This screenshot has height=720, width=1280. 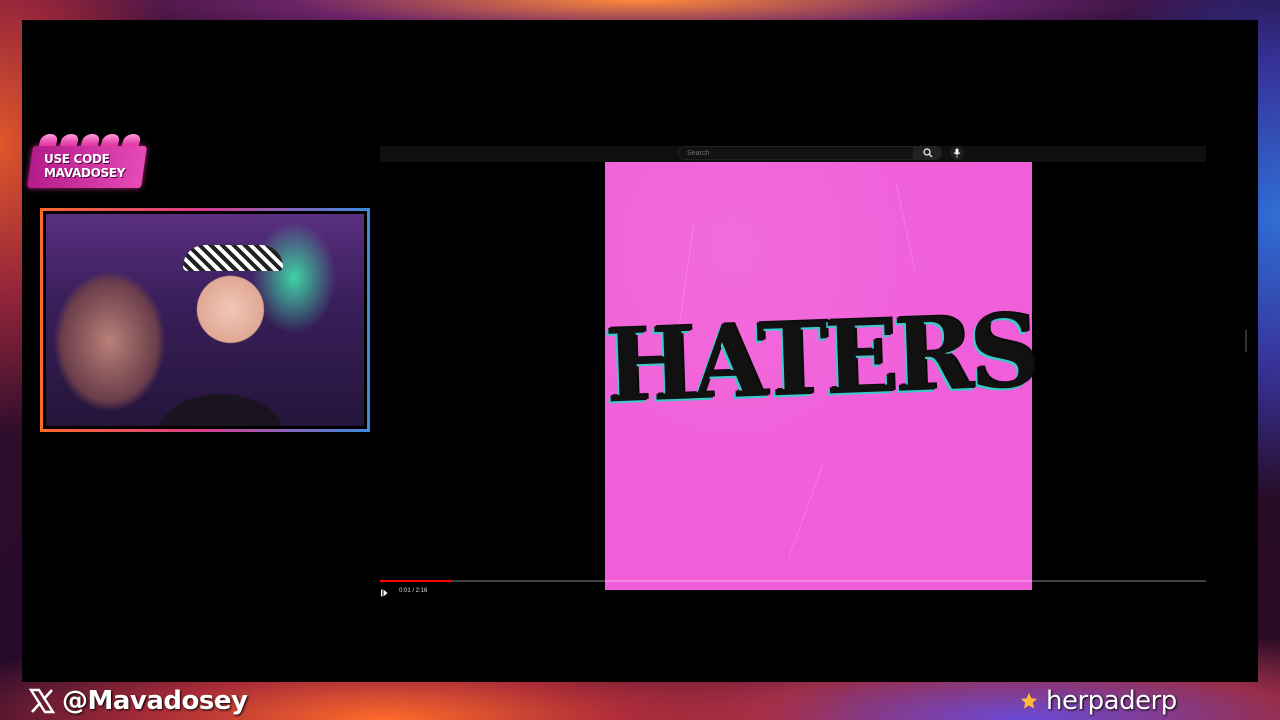 What do you see at coordinates (1111, 701) in the screenshot?
I see `username: herpaderp` at bounding box center [1111, 701].